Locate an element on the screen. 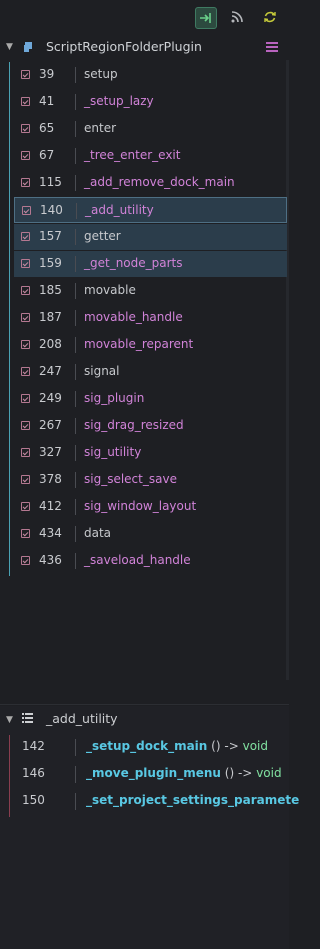  tree-row: 187 movable_handle is located at coordinates (150, 318).